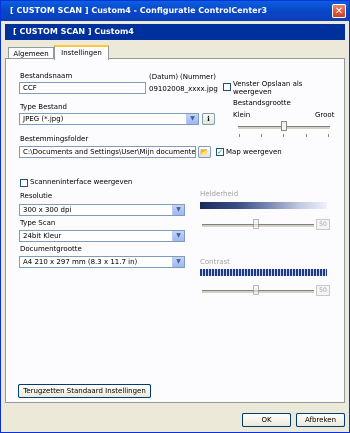 The width and height of the screenshot is (350, 433). Describe the element at coordinates (46, 76) in the screenshot. I see `filename-label: Bestandsnaam` at that location.